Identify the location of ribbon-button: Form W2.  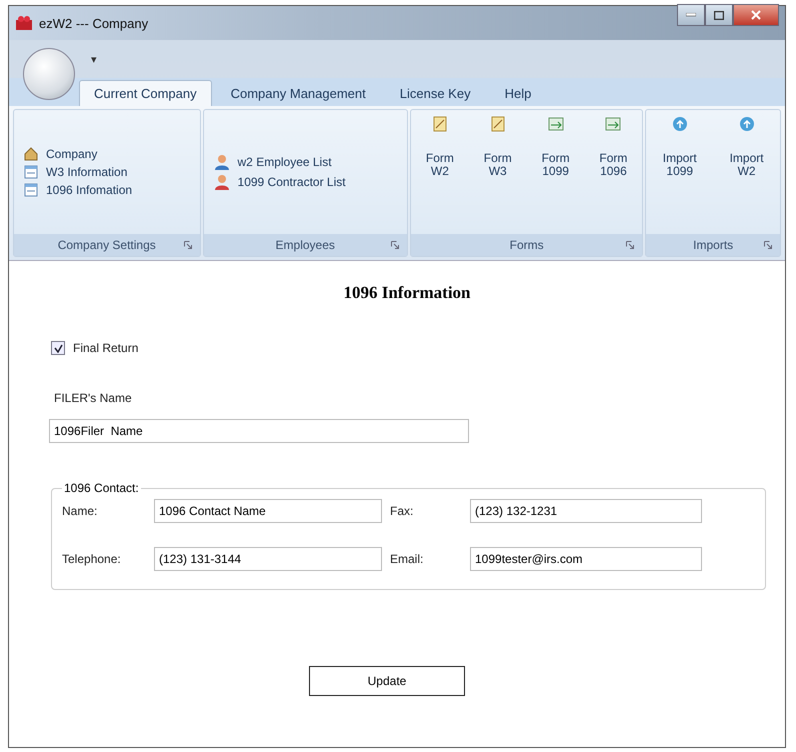
(440, 175).